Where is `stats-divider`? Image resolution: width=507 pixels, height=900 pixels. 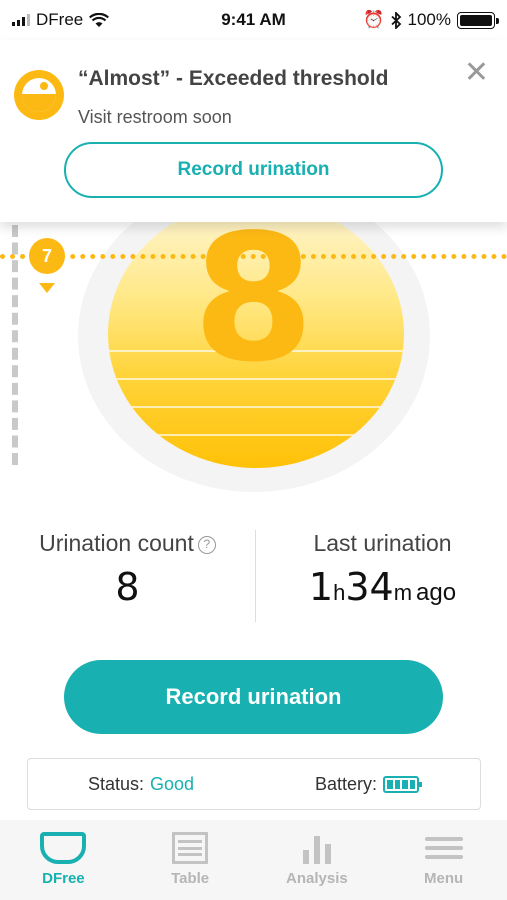 stats-divider is located at coordinates (255, 576).